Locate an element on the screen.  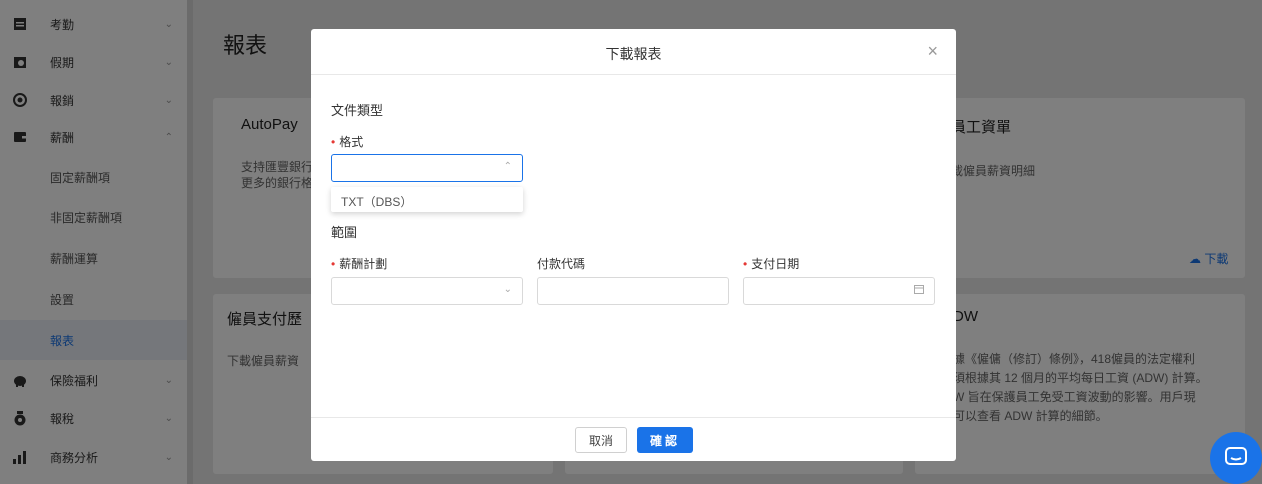
close-icon: × is located at coordinates (932, 51).